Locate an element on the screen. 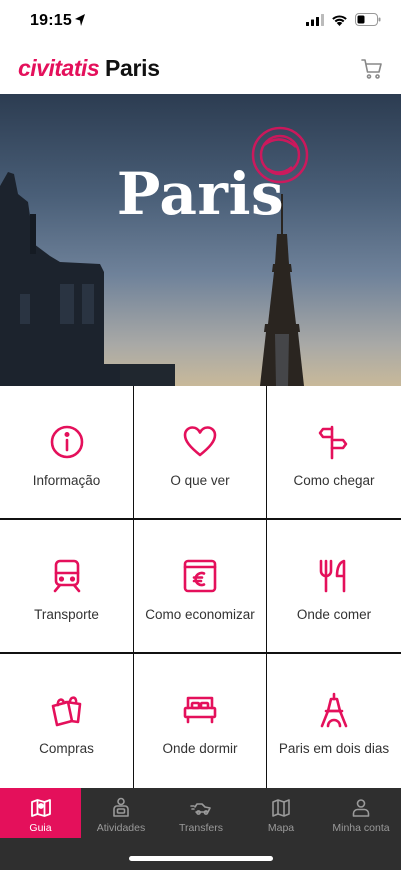 This screenshot has height=870, width=401. tile-como-economizar: Como economizar is located at coordinates (200, 586).